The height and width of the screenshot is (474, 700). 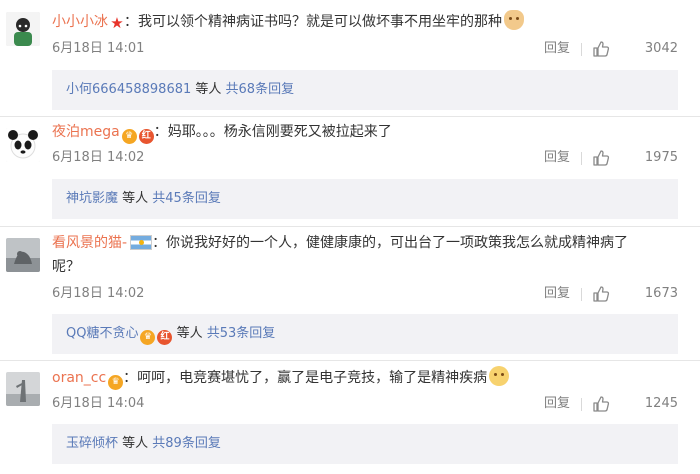 I want to click on comment-text: ：妈耶。。。杨永信刚要死又被拉起来了, so click(x=272, y=132).